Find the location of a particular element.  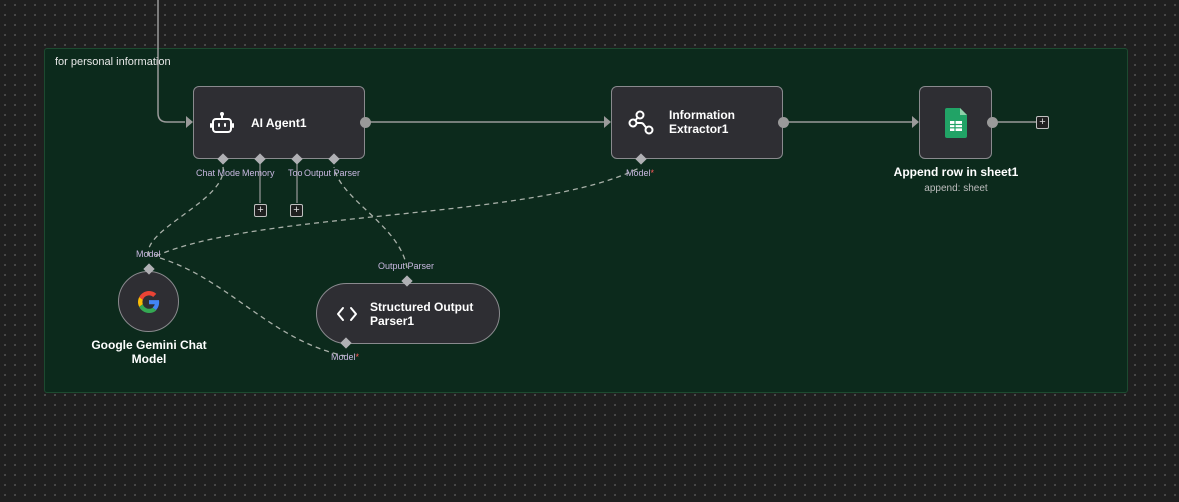

robot-icon is located at coordinates (222, 123).